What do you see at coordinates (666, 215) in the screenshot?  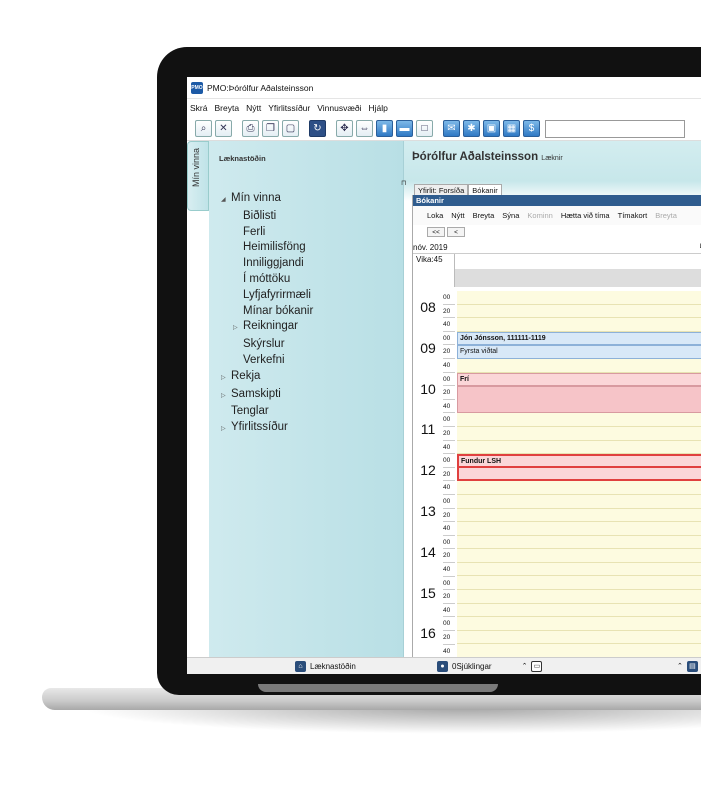 I see `bookings-edit-2: Breyta` at bounding box center [666, 215].